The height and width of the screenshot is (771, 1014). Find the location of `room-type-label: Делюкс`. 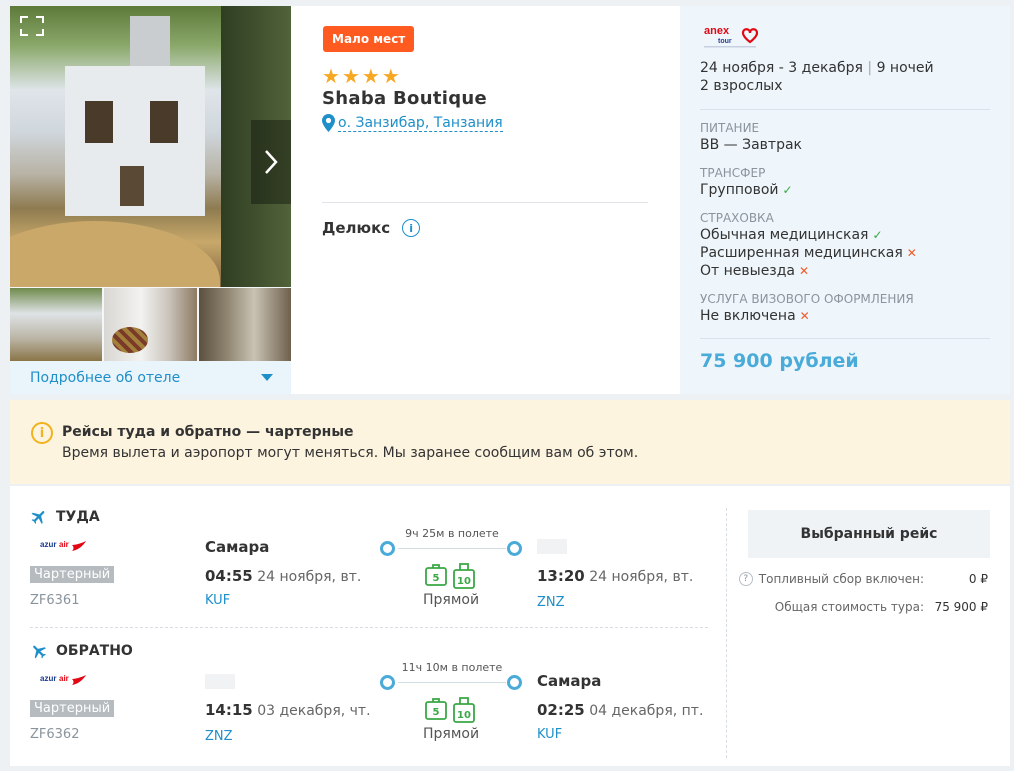

room-type-label: Делюкс is located at coordinates (356, 228).